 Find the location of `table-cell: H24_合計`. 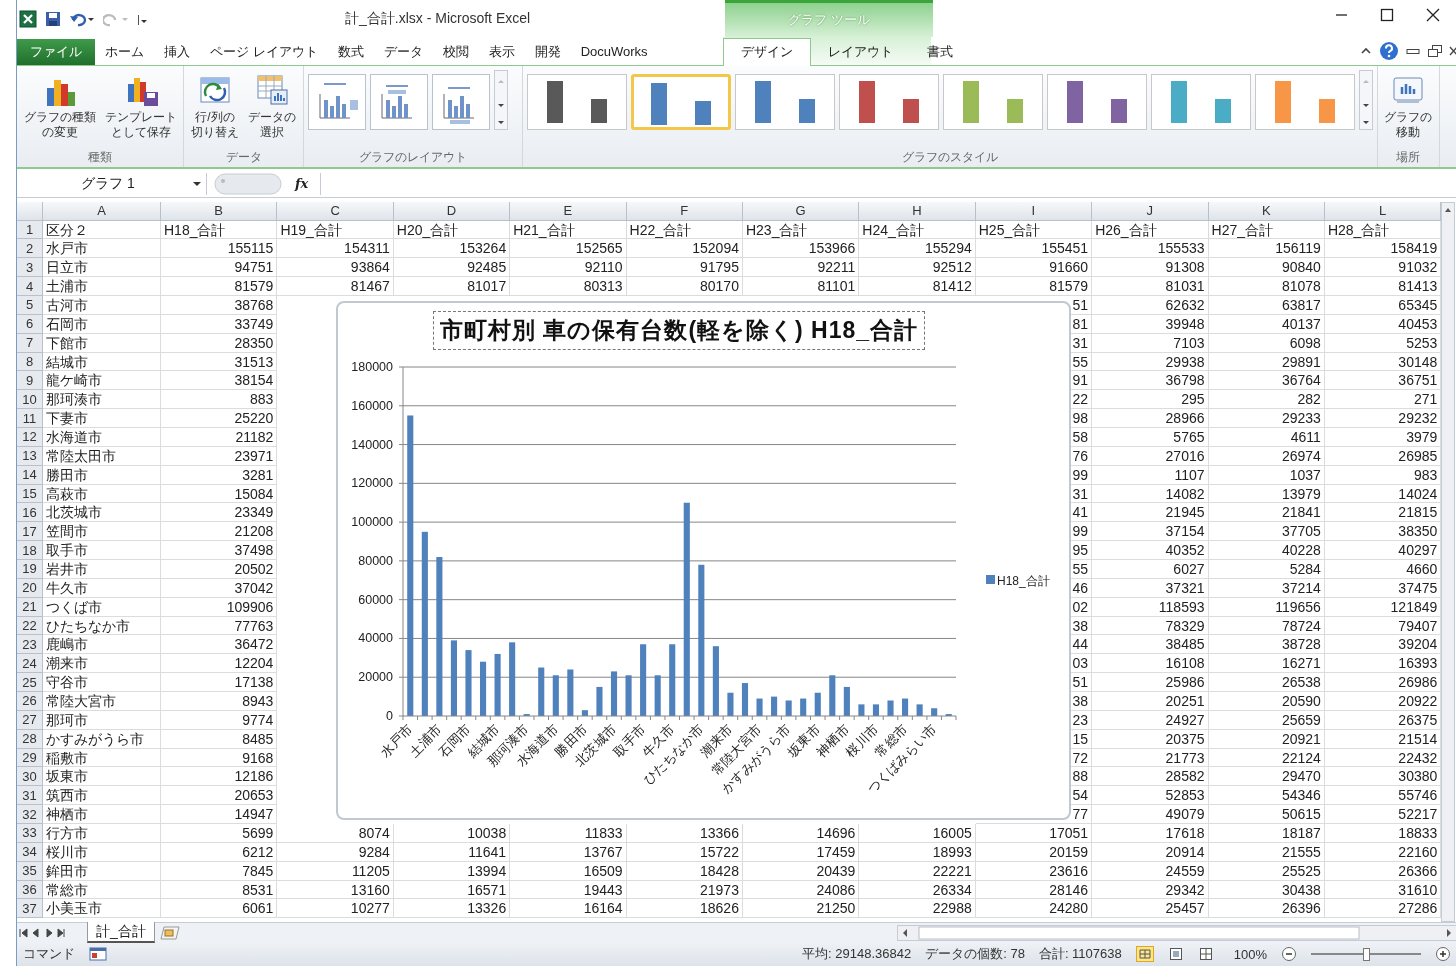

table-cell: H24_合計 is located at coordinates (917, 230).